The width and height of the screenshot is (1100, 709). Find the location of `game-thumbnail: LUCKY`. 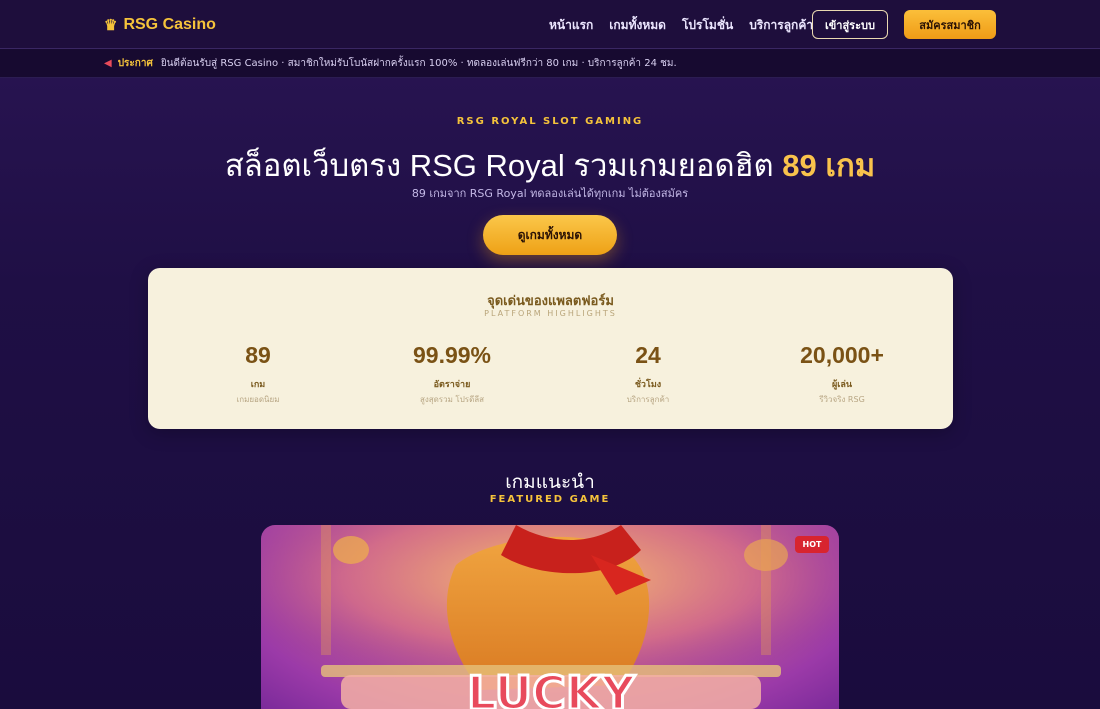

game-thumbnail: LUCKY is located at coordinates (550, 617).